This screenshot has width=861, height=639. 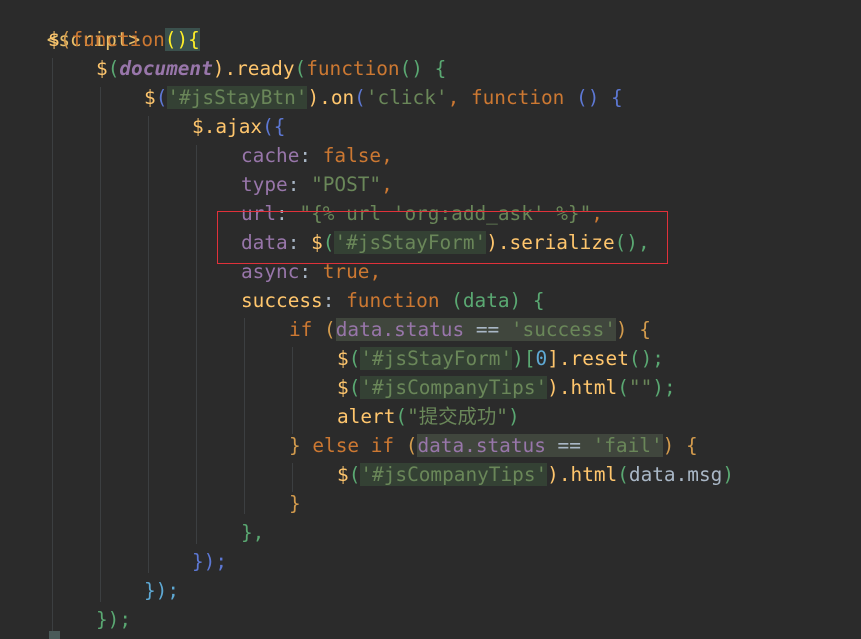 I want to click on keyword-else-if: else if, so click(x=353, y=445).